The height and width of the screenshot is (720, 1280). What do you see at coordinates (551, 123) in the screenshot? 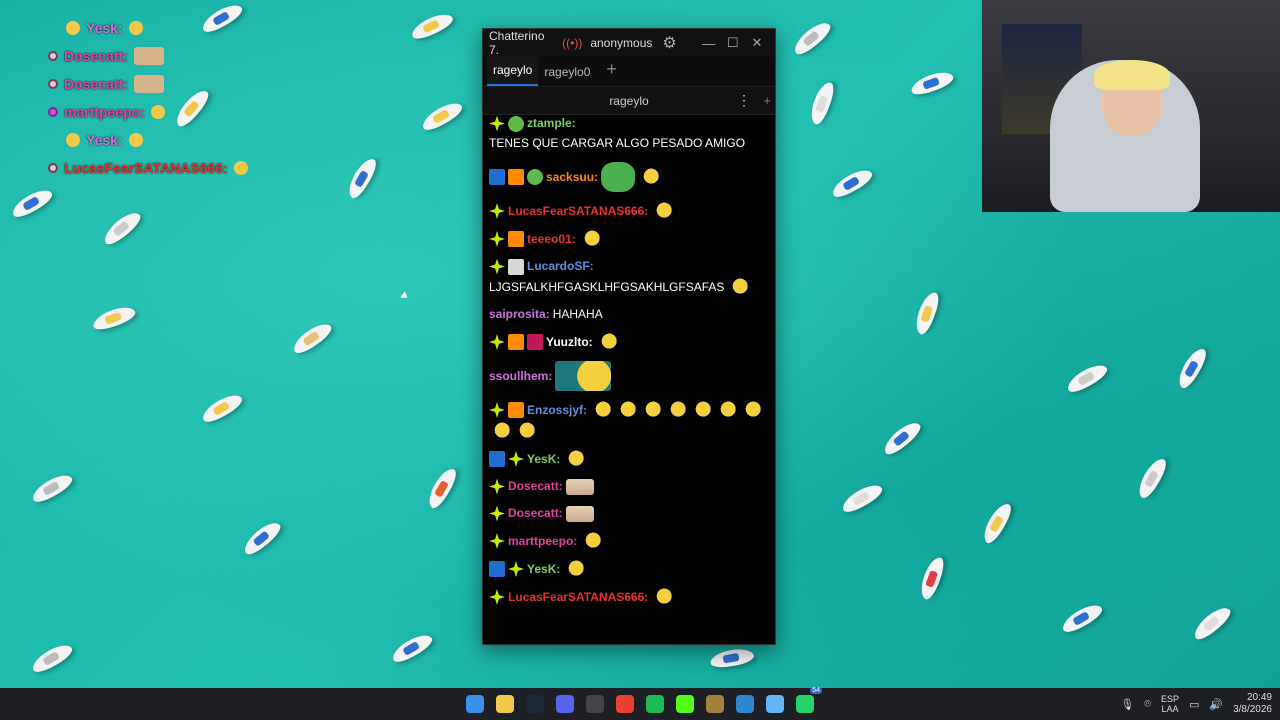
I see `chat-username: ztample:` at bounding box center [551, 123].